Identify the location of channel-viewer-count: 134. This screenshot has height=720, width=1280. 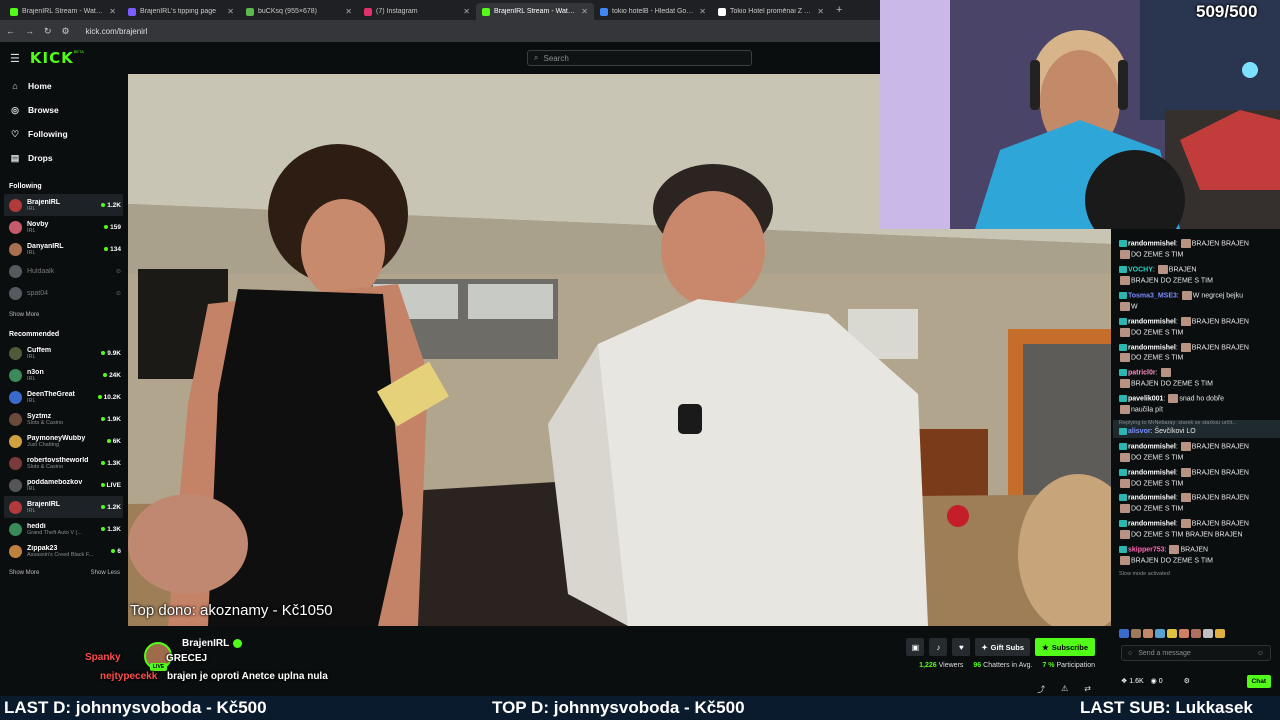
(115, 249).